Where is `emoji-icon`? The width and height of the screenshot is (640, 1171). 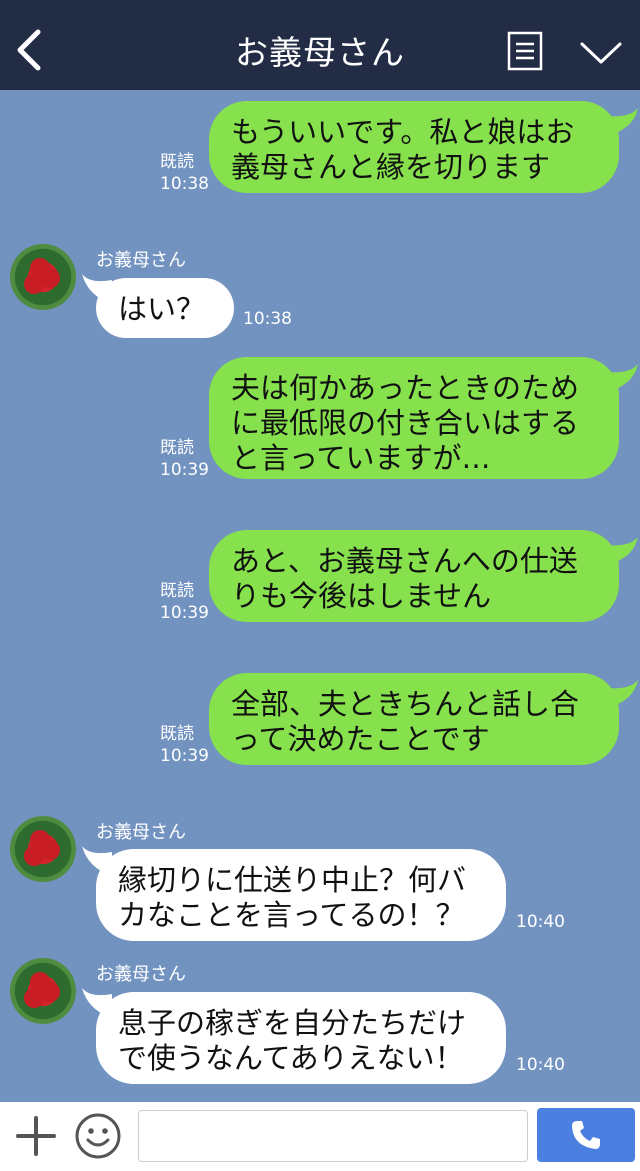
emoji-icon is located at coordinates (98, 1136).